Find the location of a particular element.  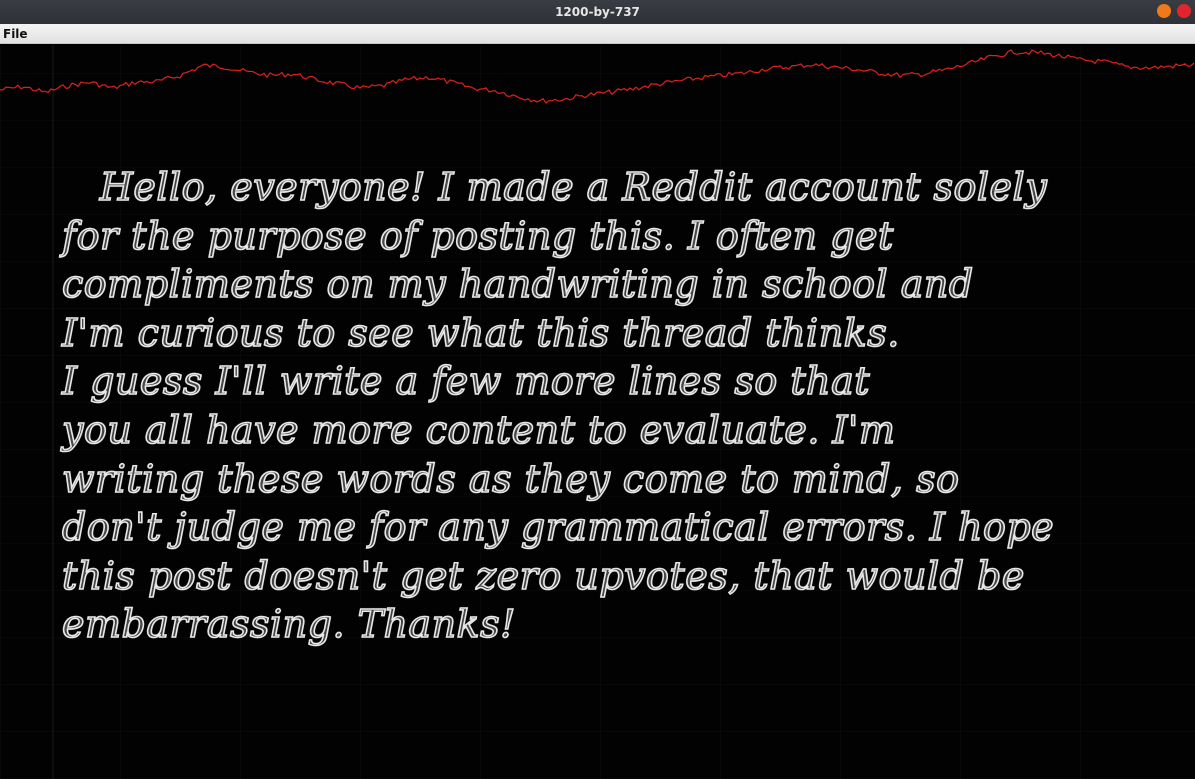

minimize-button is located at coordinates (1164, 11).